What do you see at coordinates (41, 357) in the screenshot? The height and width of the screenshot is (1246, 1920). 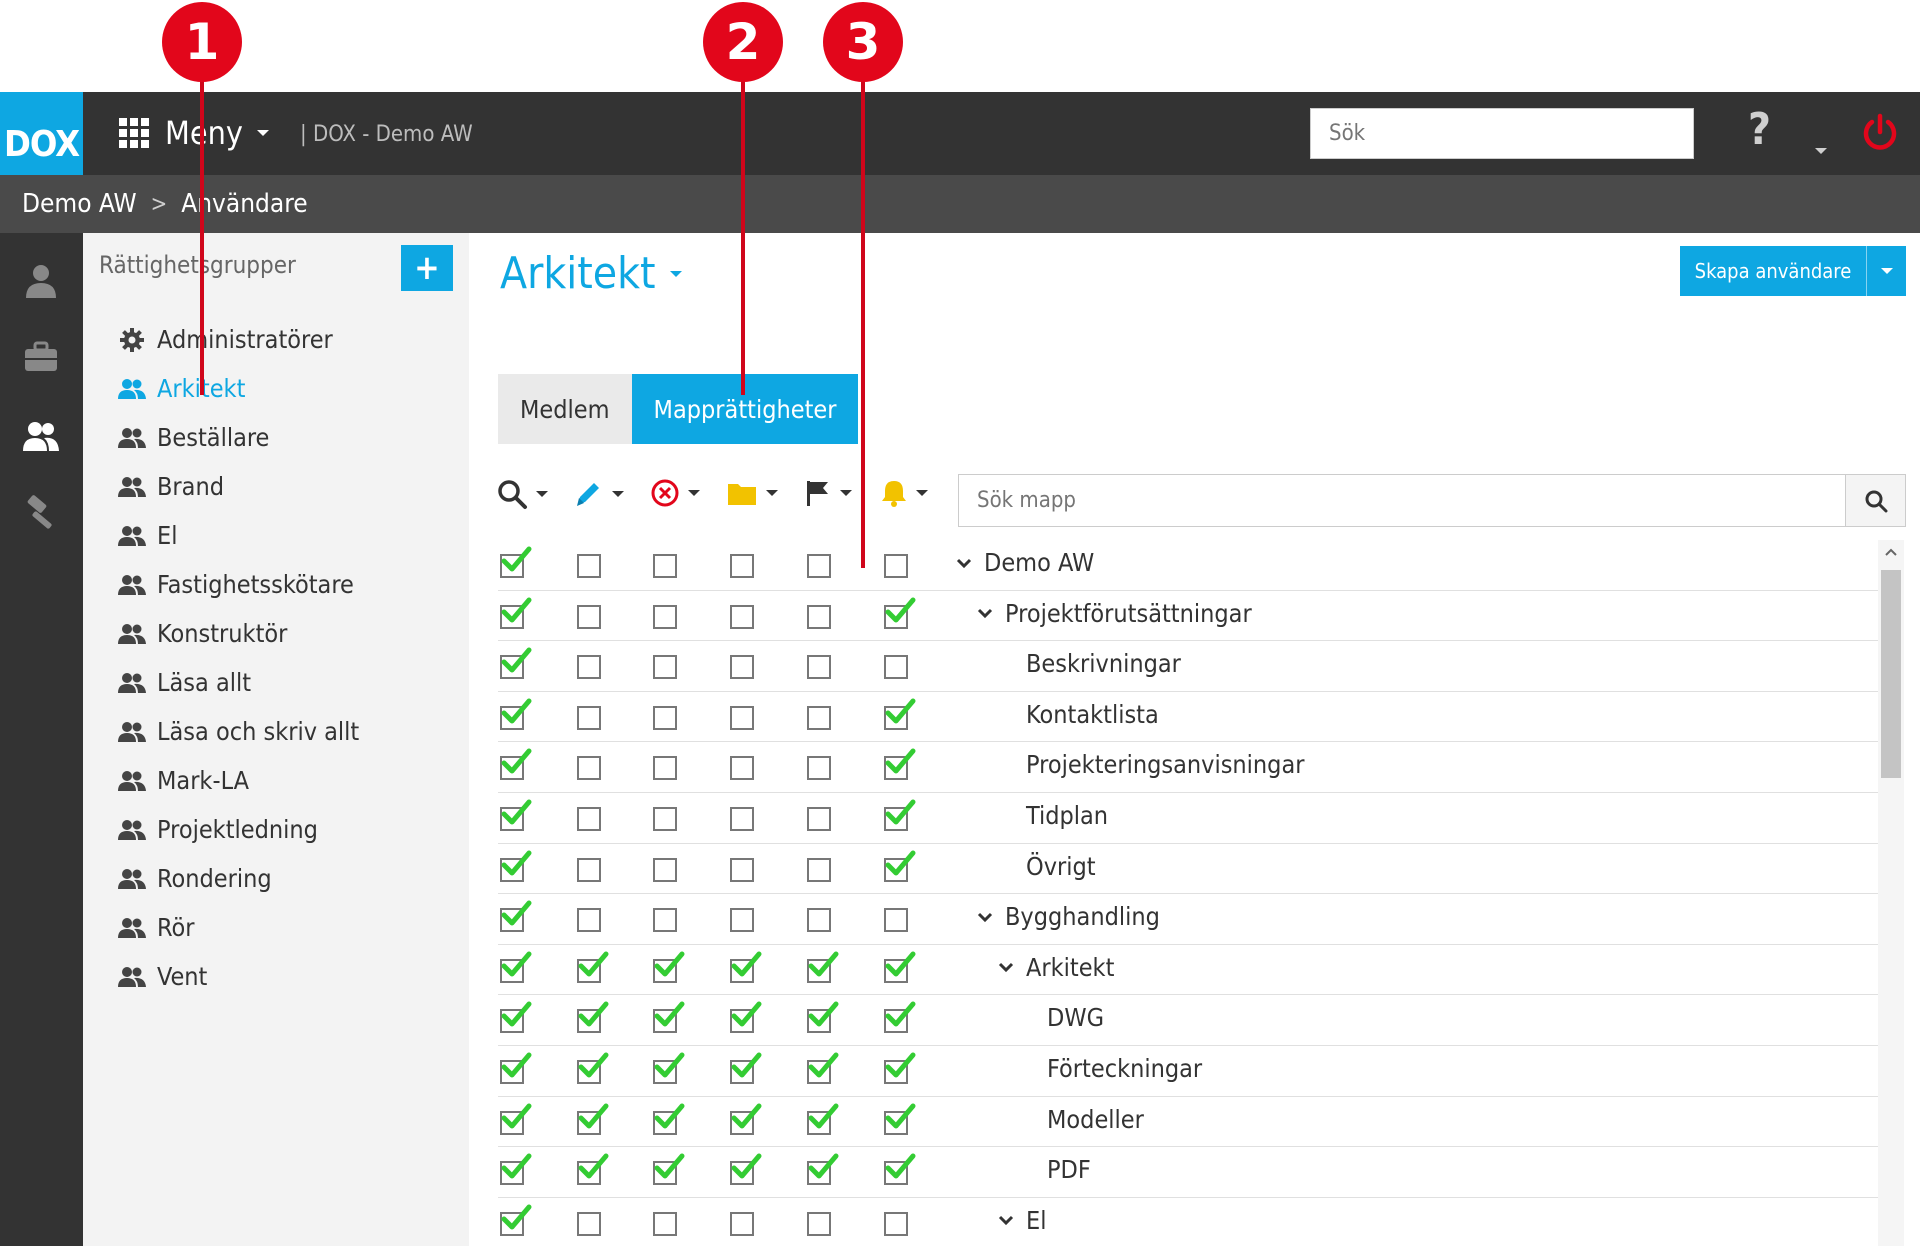 I see `briefcase-icon` at bounding box center [41, 357].